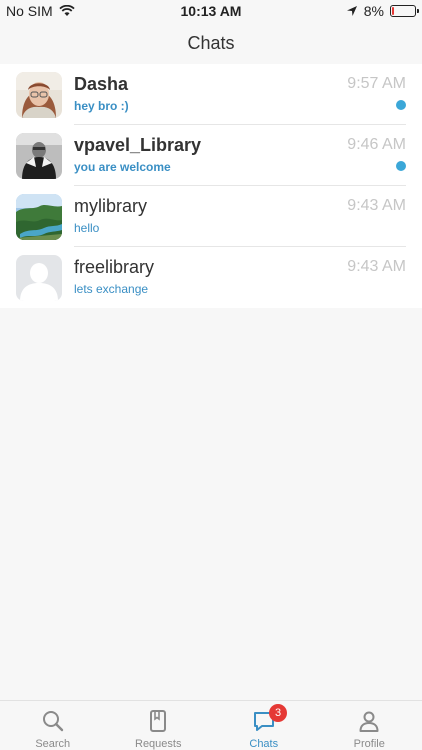  I want to click on nav-header: Chats, so click(211, 43).